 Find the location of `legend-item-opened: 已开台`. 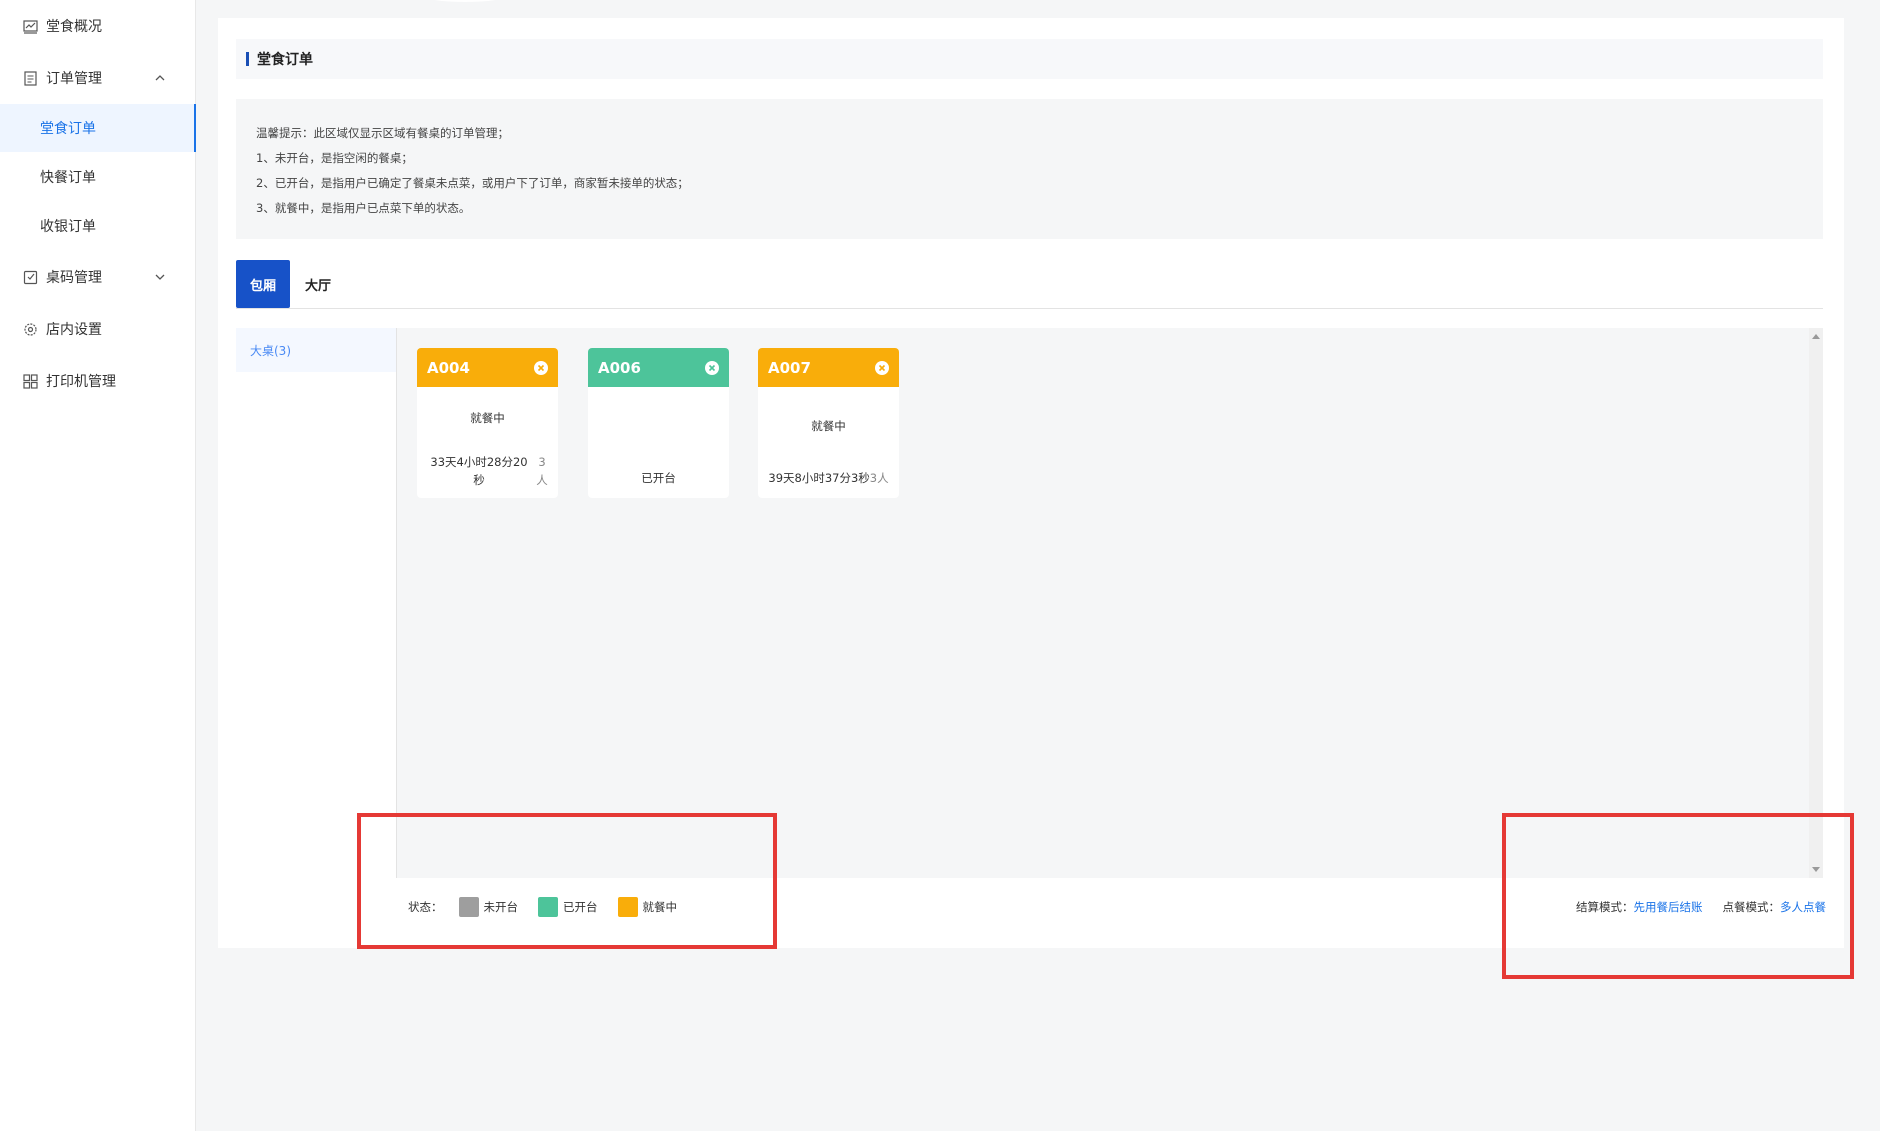

legend-item-opened: 已开台 is located at coordinates (568, 907).